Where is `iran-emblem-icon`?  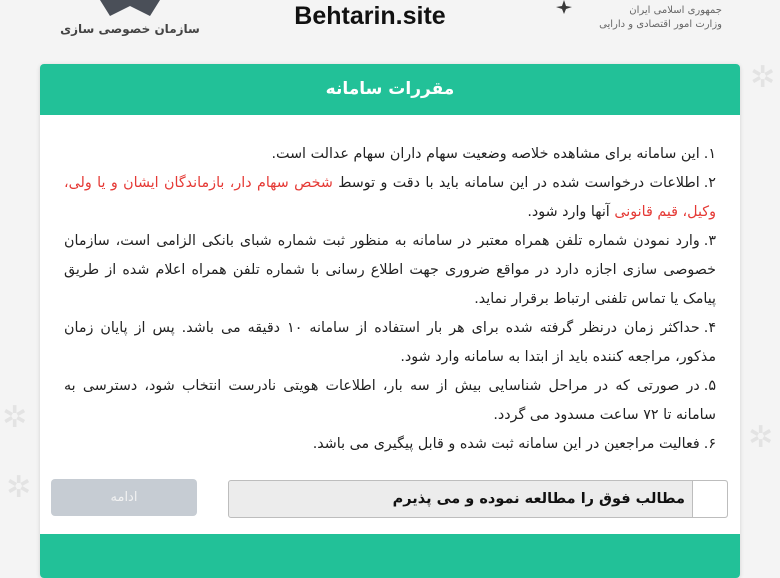
iran-emblem-icon is located at coordinates (564, 7).